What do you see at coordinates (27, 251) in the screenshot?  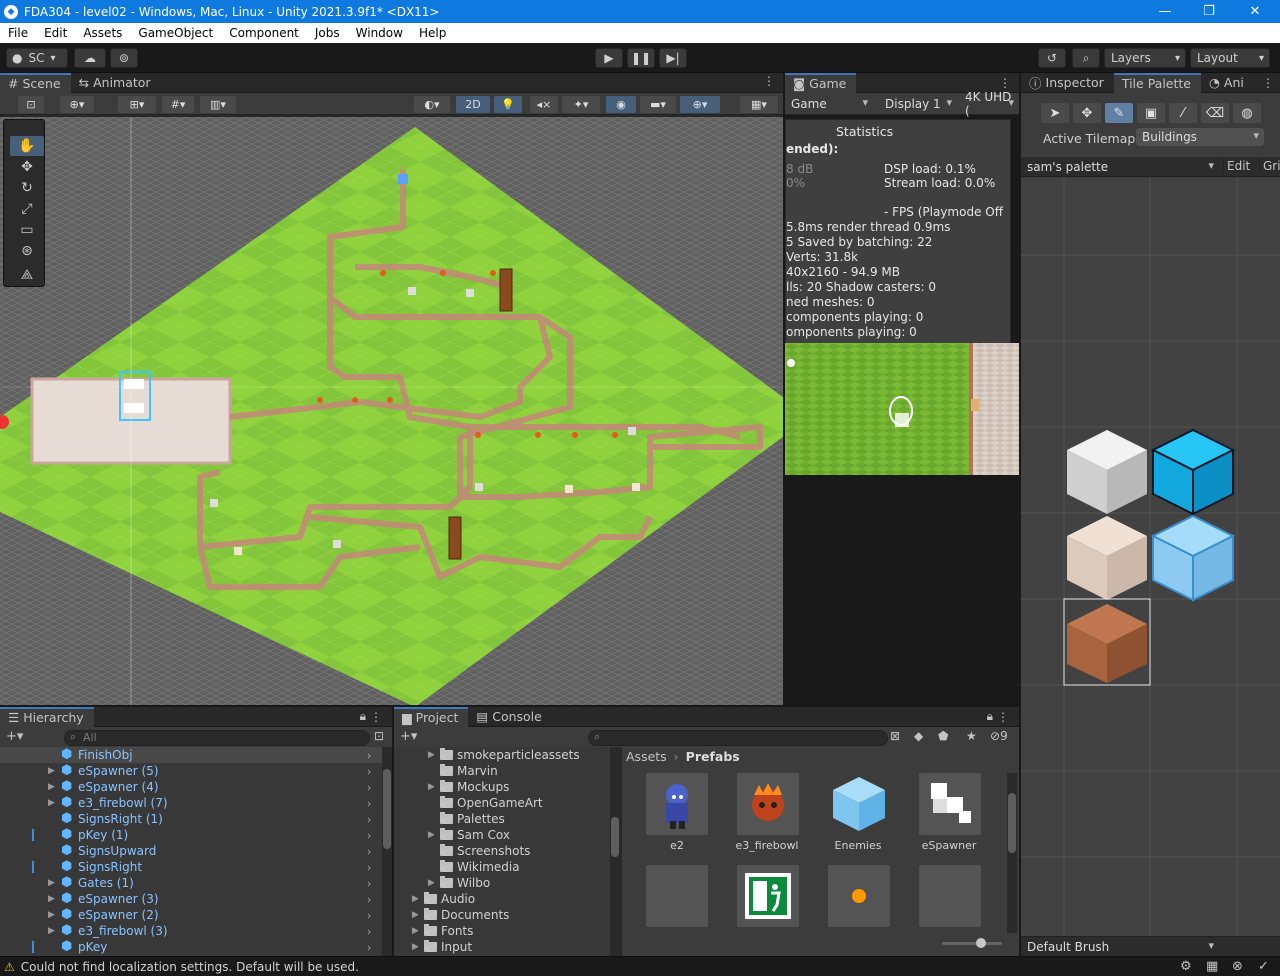 I see `transform-tool-icon: ⊛` at bounding box center [27, 251].